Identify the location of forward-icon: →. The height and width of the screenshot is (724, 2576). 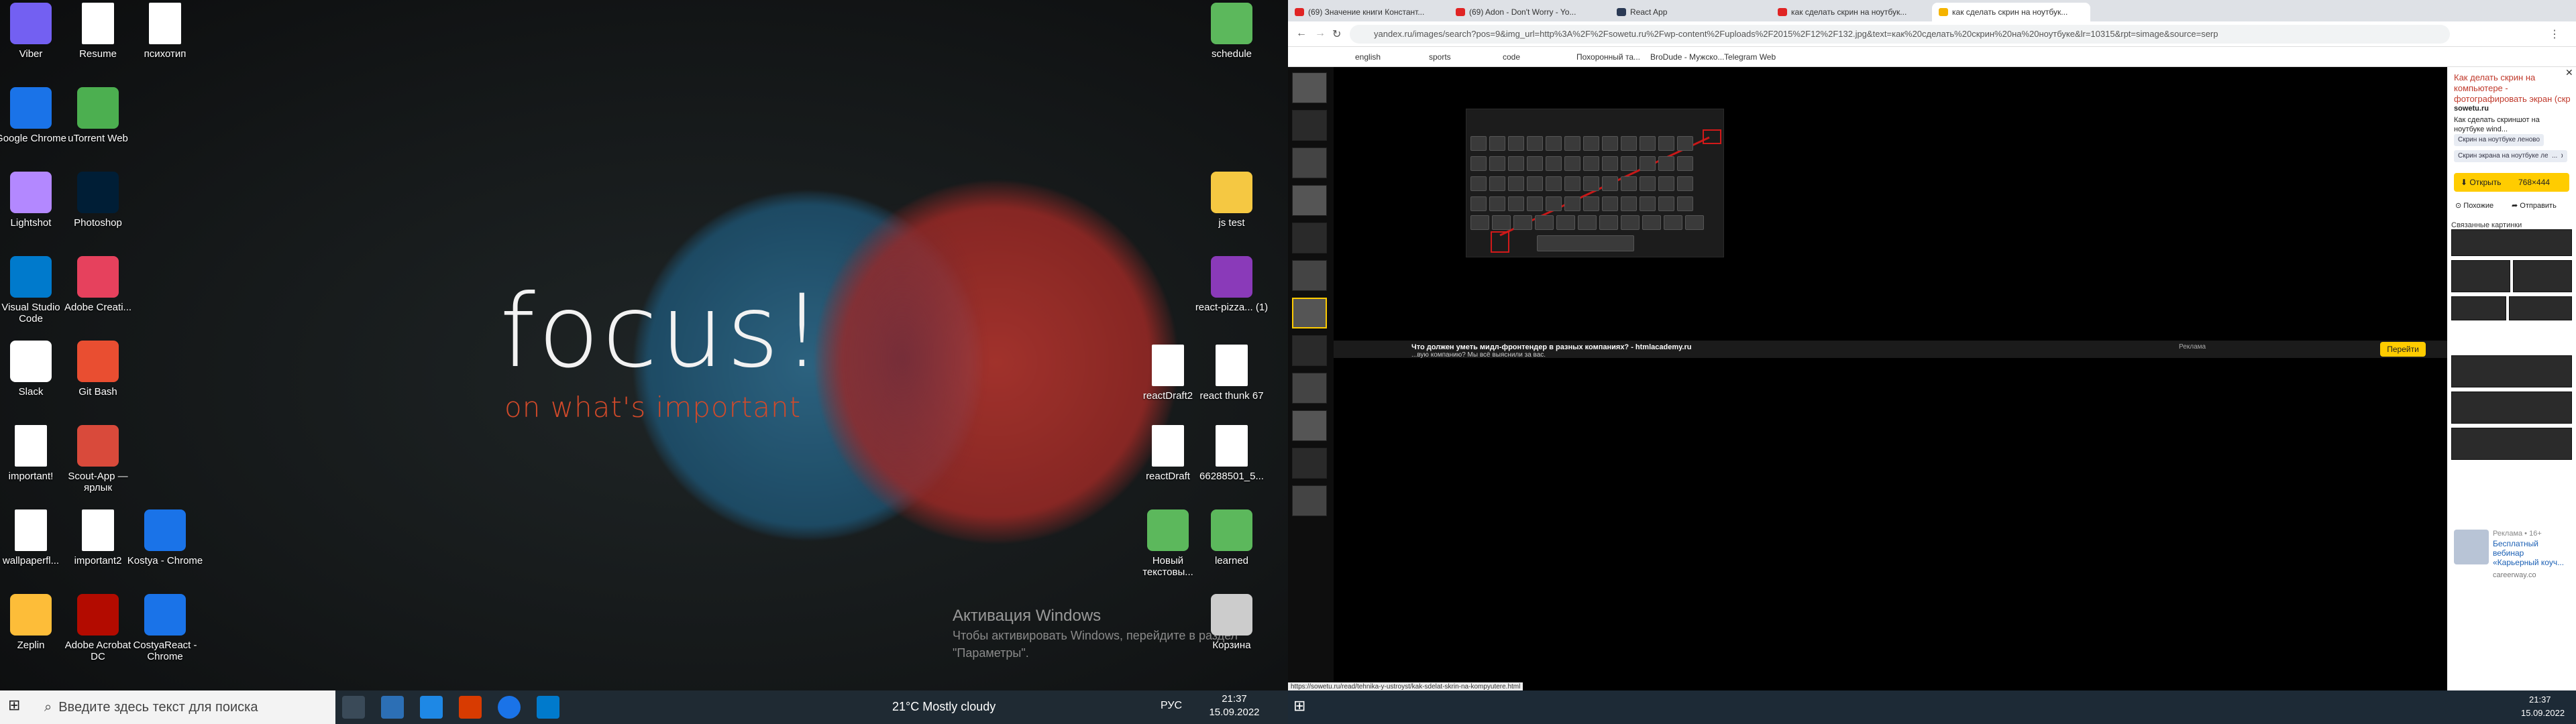
(1320, 33).